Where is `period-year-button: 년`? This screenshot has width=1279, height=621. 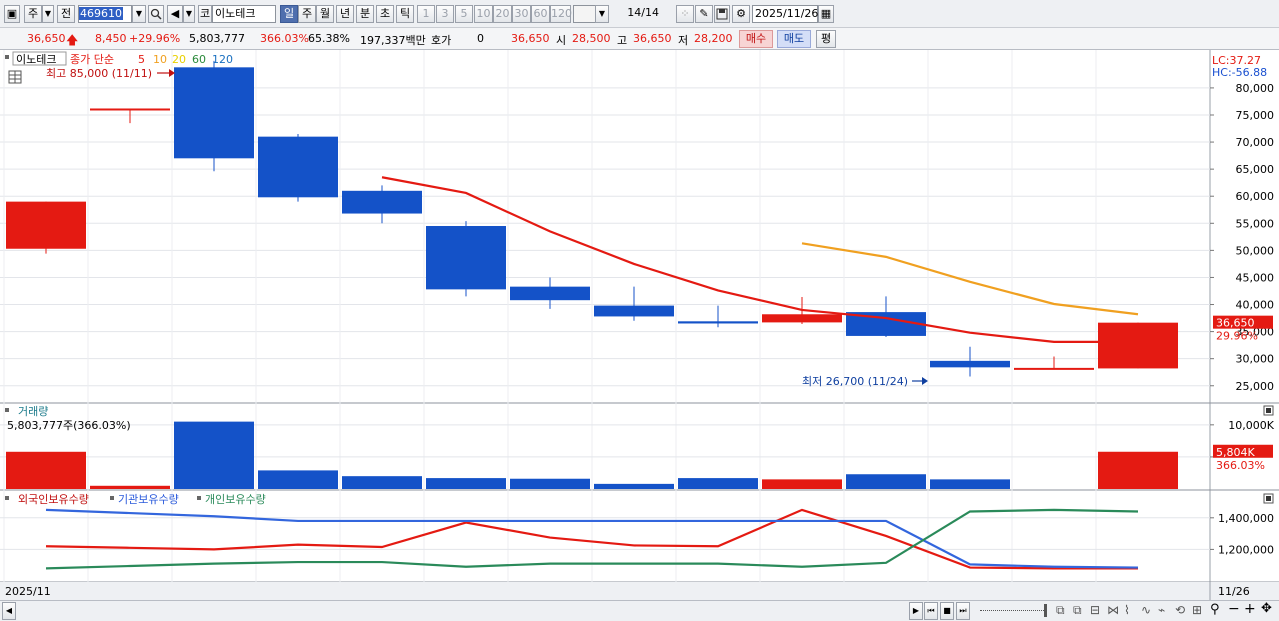
period-year-button: 년 is located at coordinates (345, 14).